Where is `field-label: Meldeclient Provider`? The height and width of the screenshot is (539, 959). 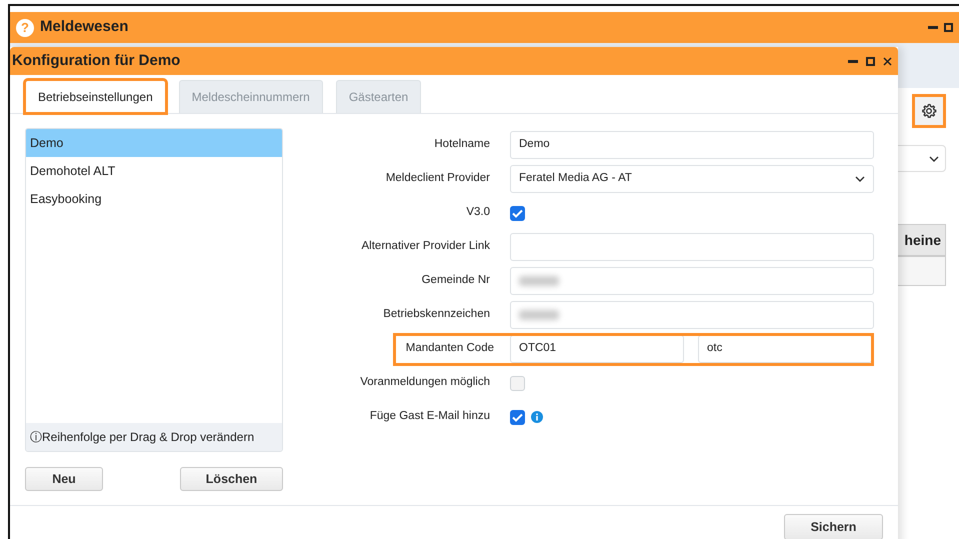 field-label: Meldeclient Provider is located at coordinates (437, 178).